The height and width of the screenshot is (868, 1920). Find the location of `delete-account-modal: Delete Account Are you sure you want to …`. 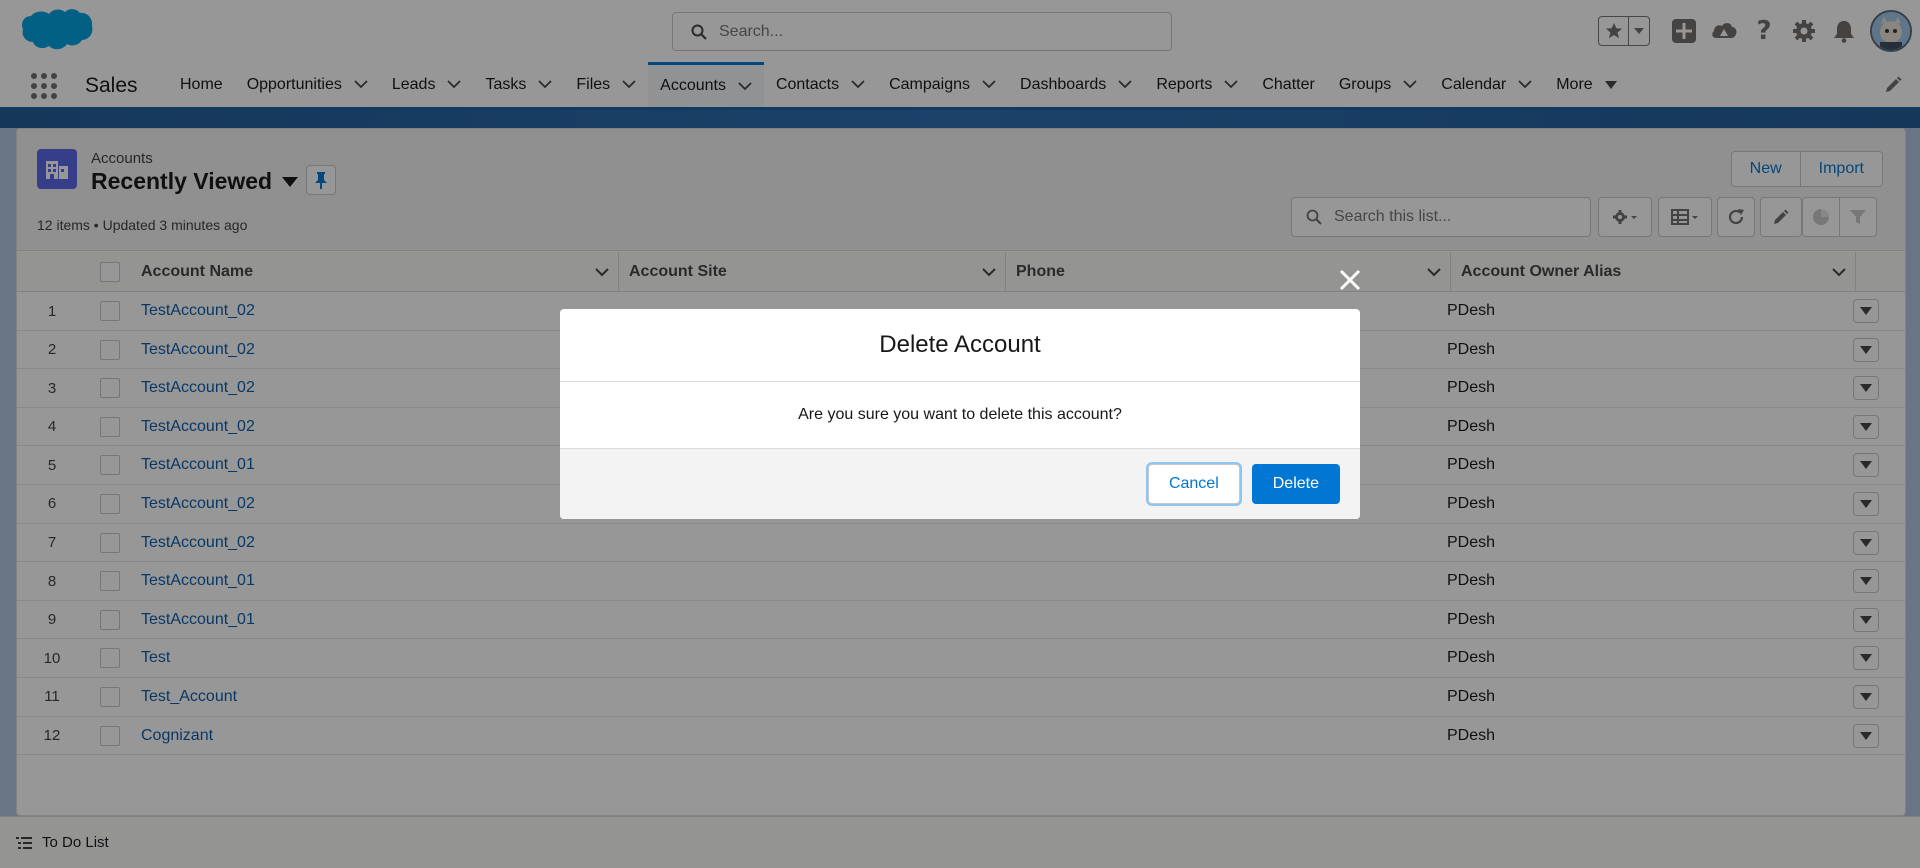

delete-account-modal: Delete Account Are you sure you want to … is located at coordinates (960, 414).